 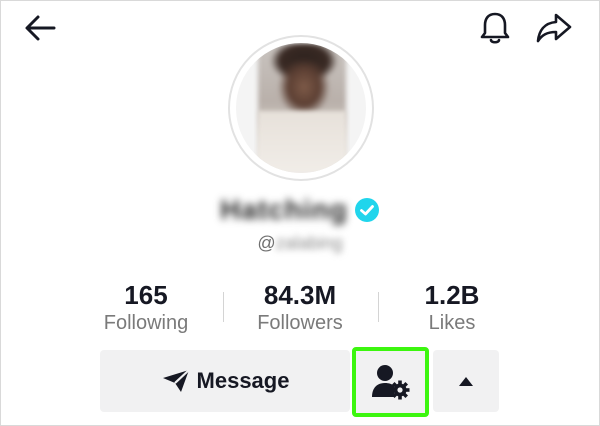 I want to click on following-count: 165, so click(x=146, y=295).